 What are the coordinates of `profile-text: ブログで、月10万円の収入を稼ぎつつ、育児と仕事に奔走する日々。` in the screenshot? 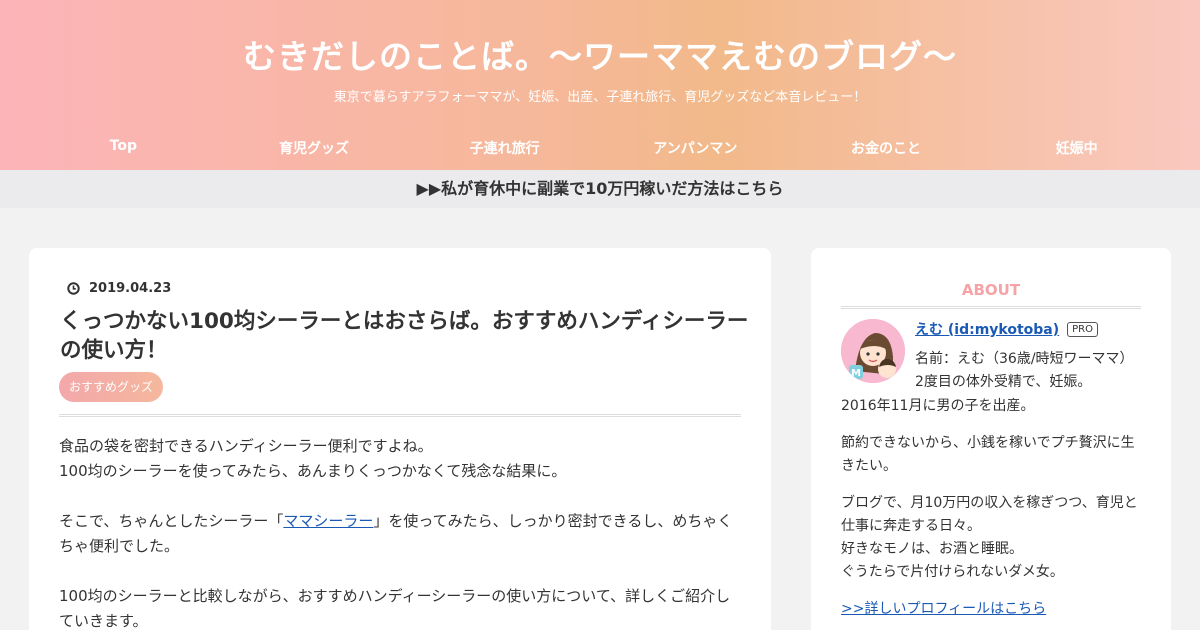 It's located at (989, 514).